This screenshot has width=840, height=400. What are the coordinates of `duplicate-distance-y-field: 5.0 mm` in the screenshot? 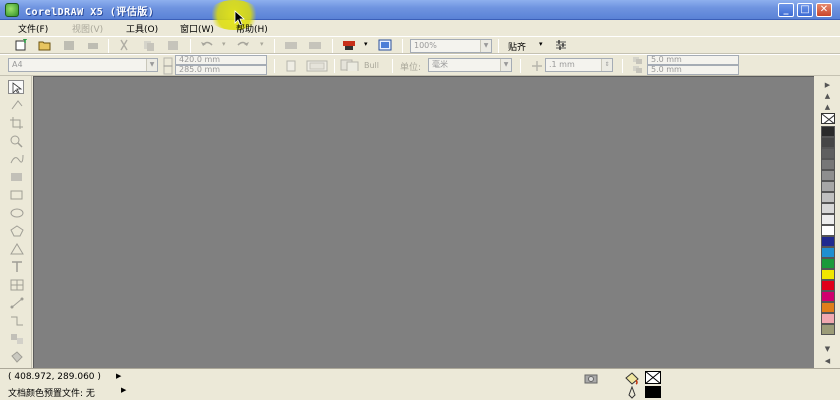 It's located at (693, 70).